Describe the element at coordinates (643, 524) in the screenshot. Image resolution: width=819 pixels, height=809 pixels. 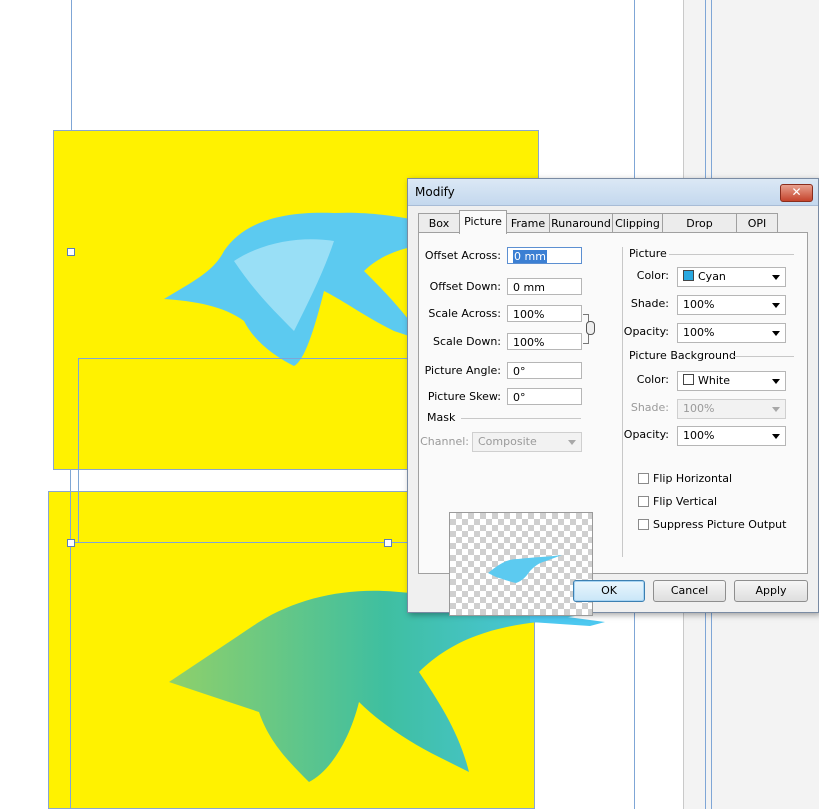
I see `suppress-output-checkbox` at that location.